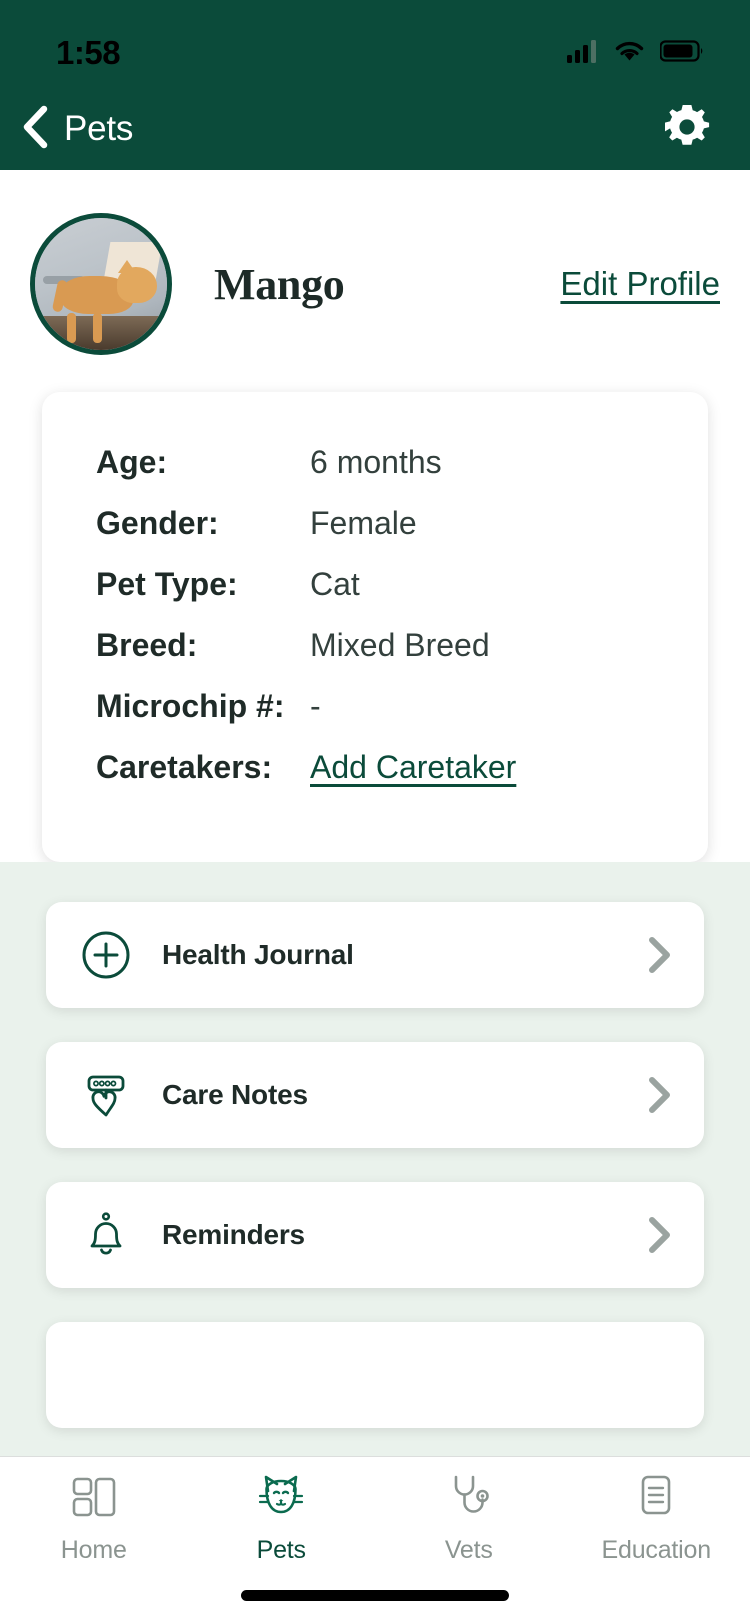  What do you see at coordinates (656, 1550) in the screenshot?
I see `tab-label: Education` at bounding box center [656, 1550].